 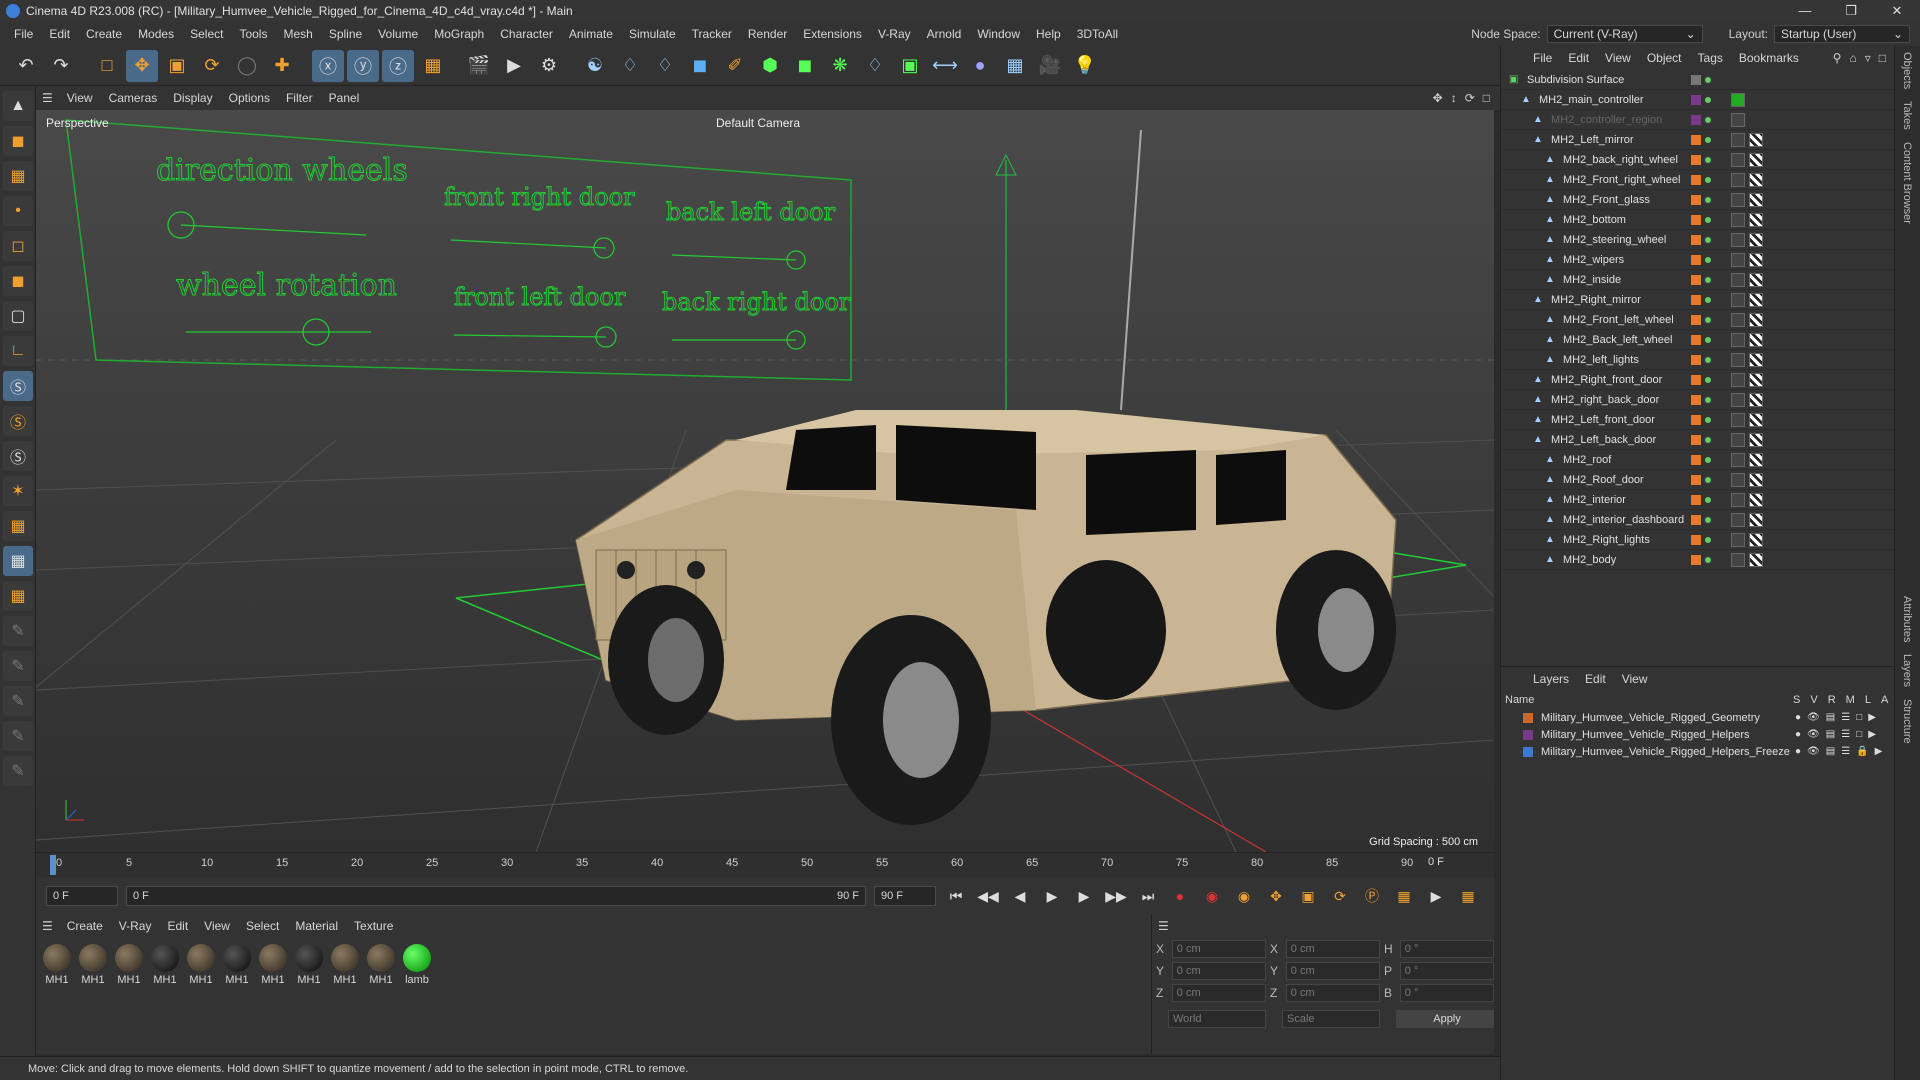 What do you see at coordinates (18, 526) in the screenshot?
I see `grid-icon: ▦` at bounding box center [18, 526].